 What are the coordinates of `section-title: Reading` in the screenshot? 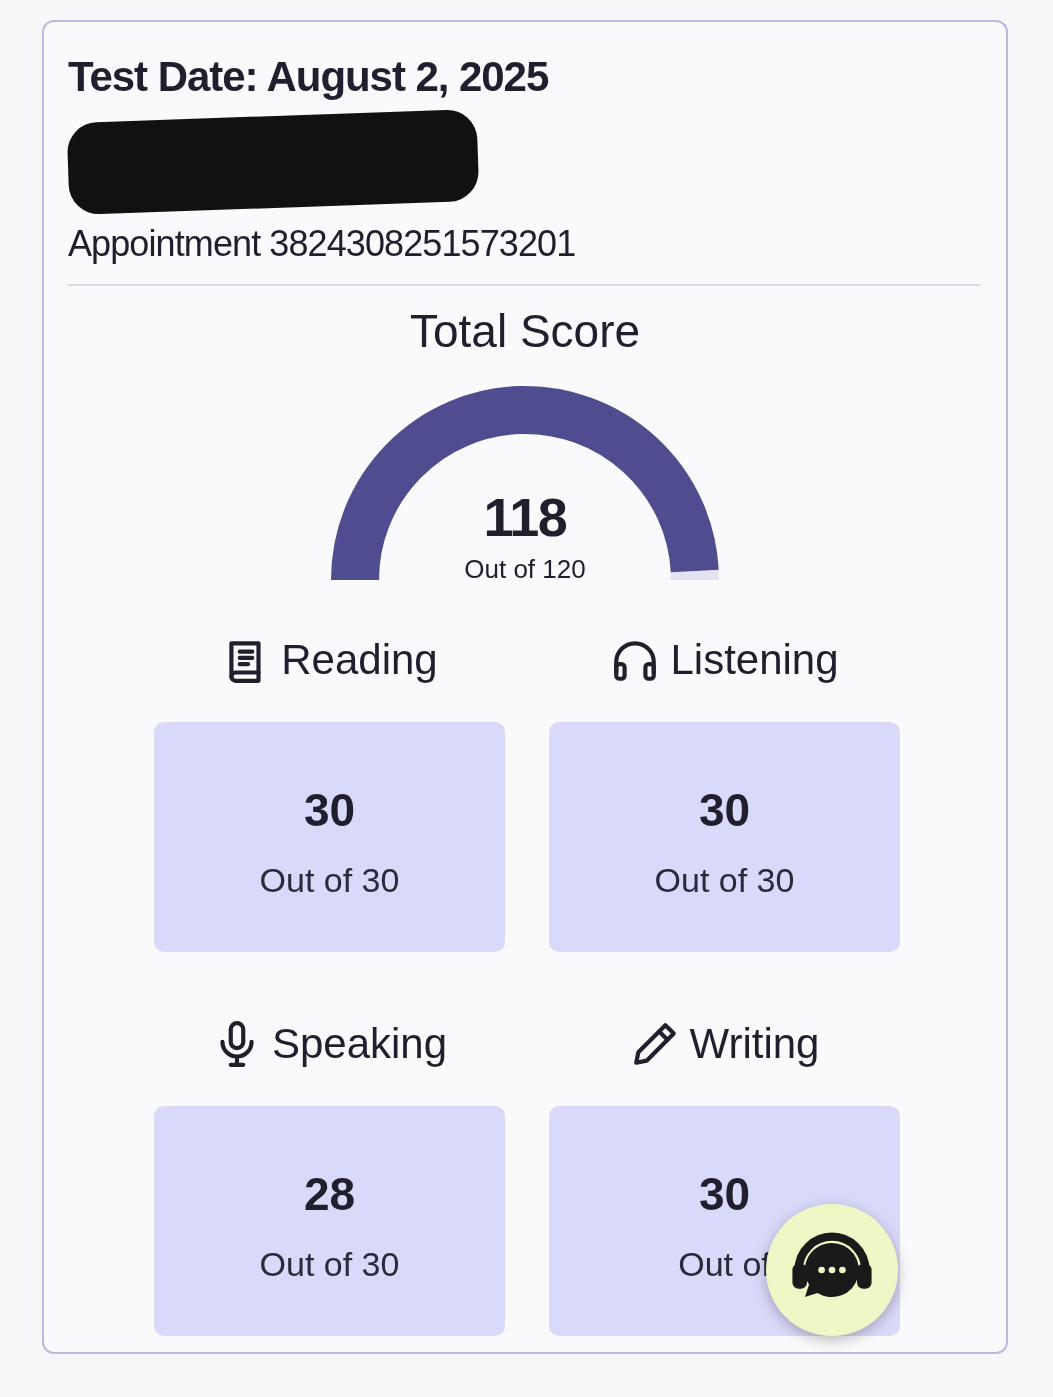 It's located at (359, 660).